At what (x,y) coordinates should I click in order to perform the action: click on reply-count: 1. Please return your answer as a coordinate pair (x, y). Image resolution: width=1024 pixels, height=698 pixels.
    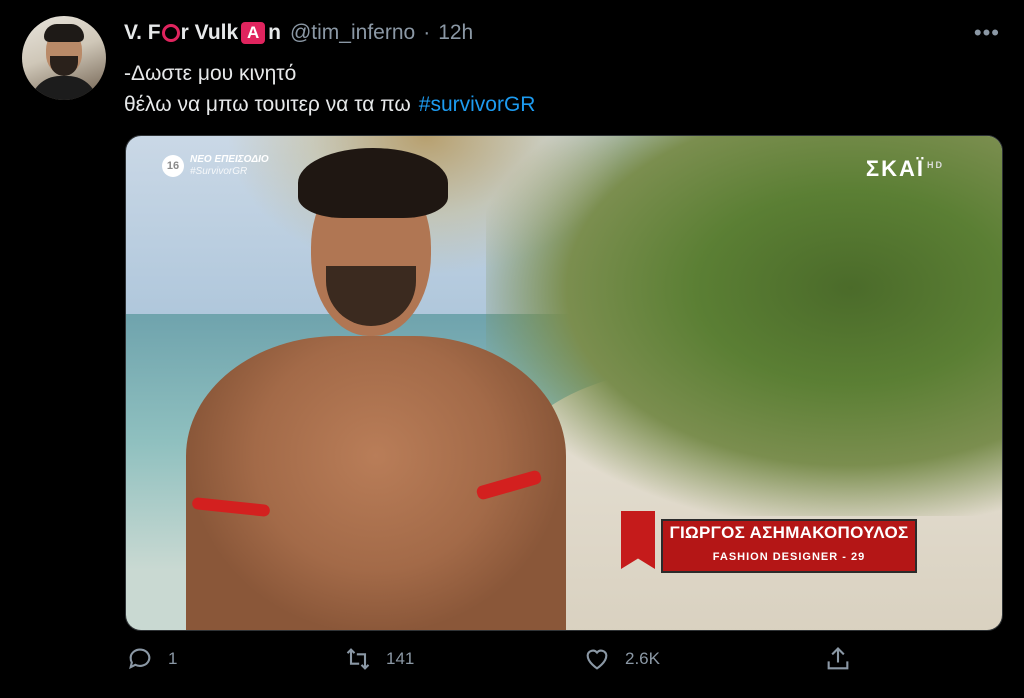
    Looking at the image, I should click on (173, 658).